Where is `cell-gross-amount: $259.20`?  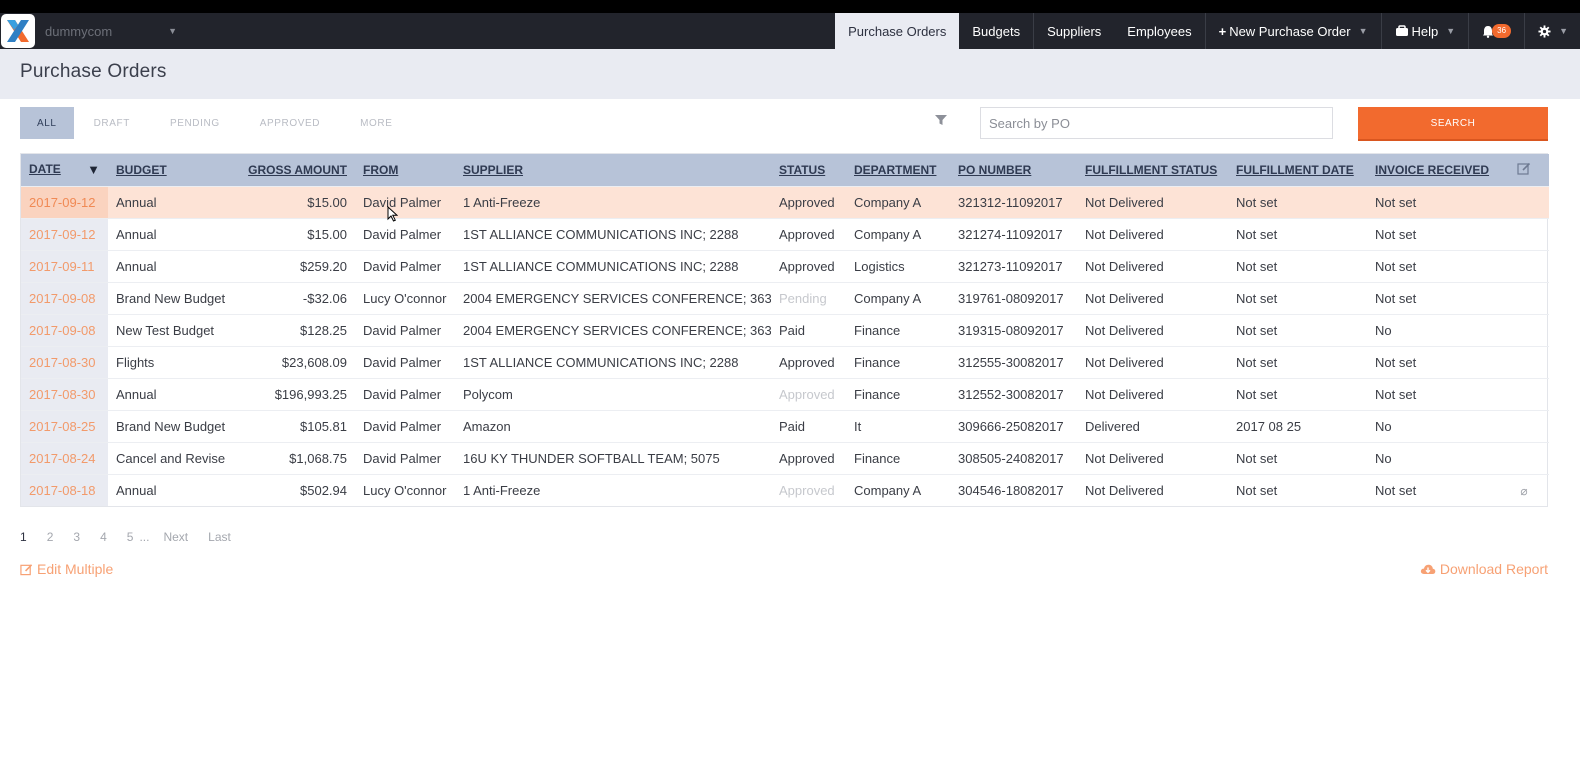 cell-gross-amount: $259.20 is located at coordinates (323, 266).